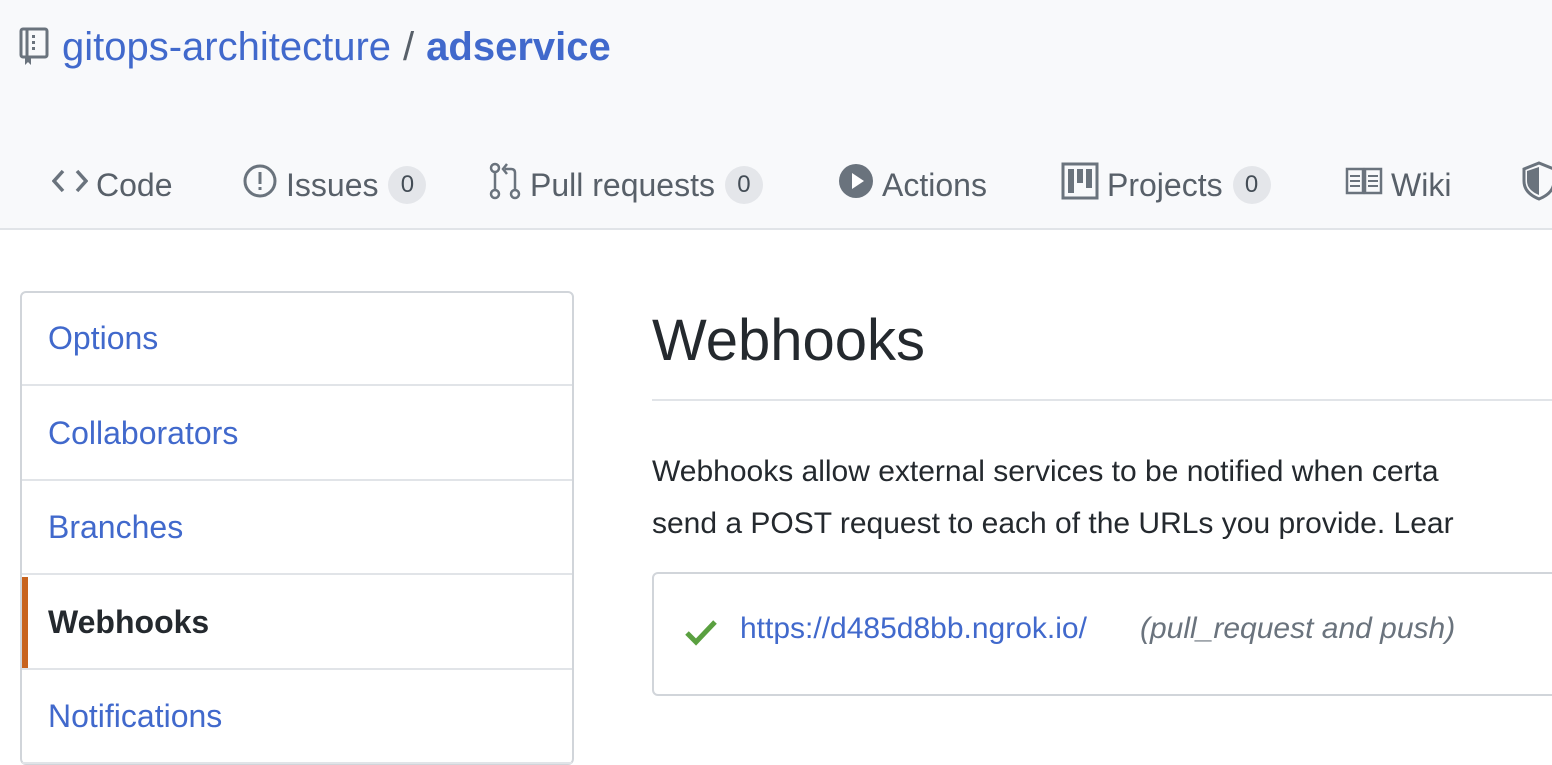  I want to click on tab-issues-label: Issues, so click(332, 184).